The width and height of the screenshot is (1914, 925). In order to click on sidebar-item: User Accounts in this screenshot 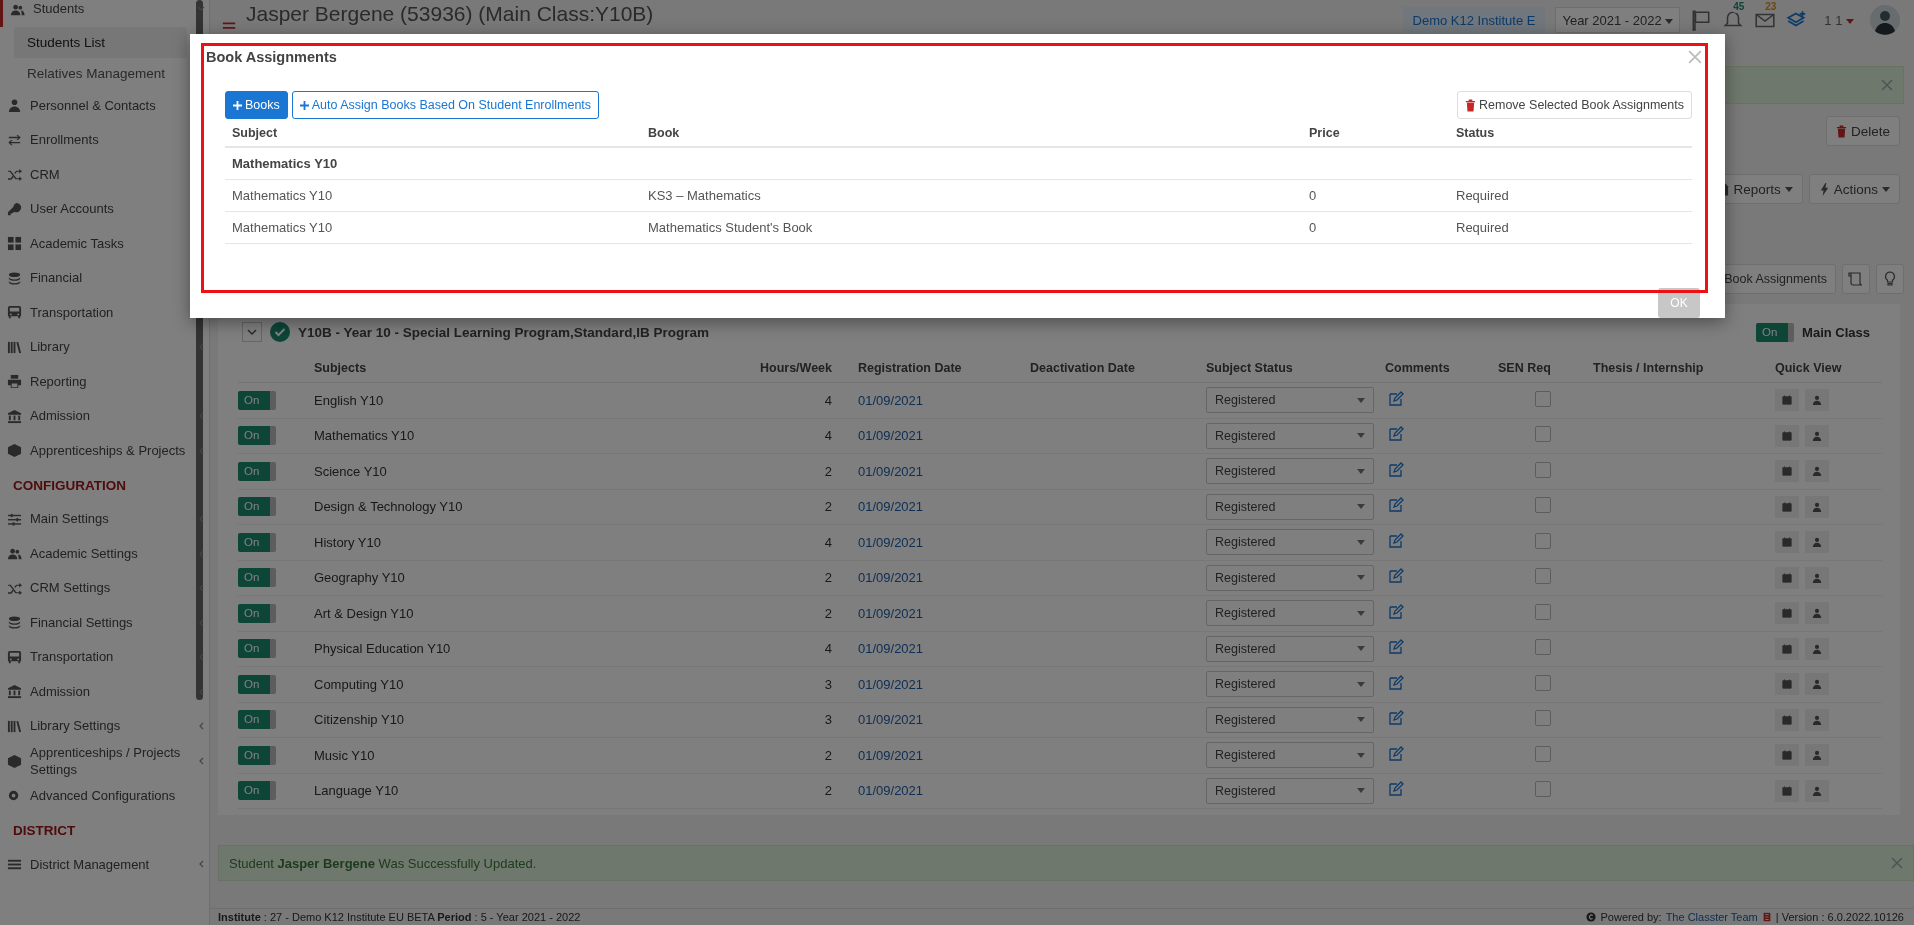, I will do `click(104, 209)`.